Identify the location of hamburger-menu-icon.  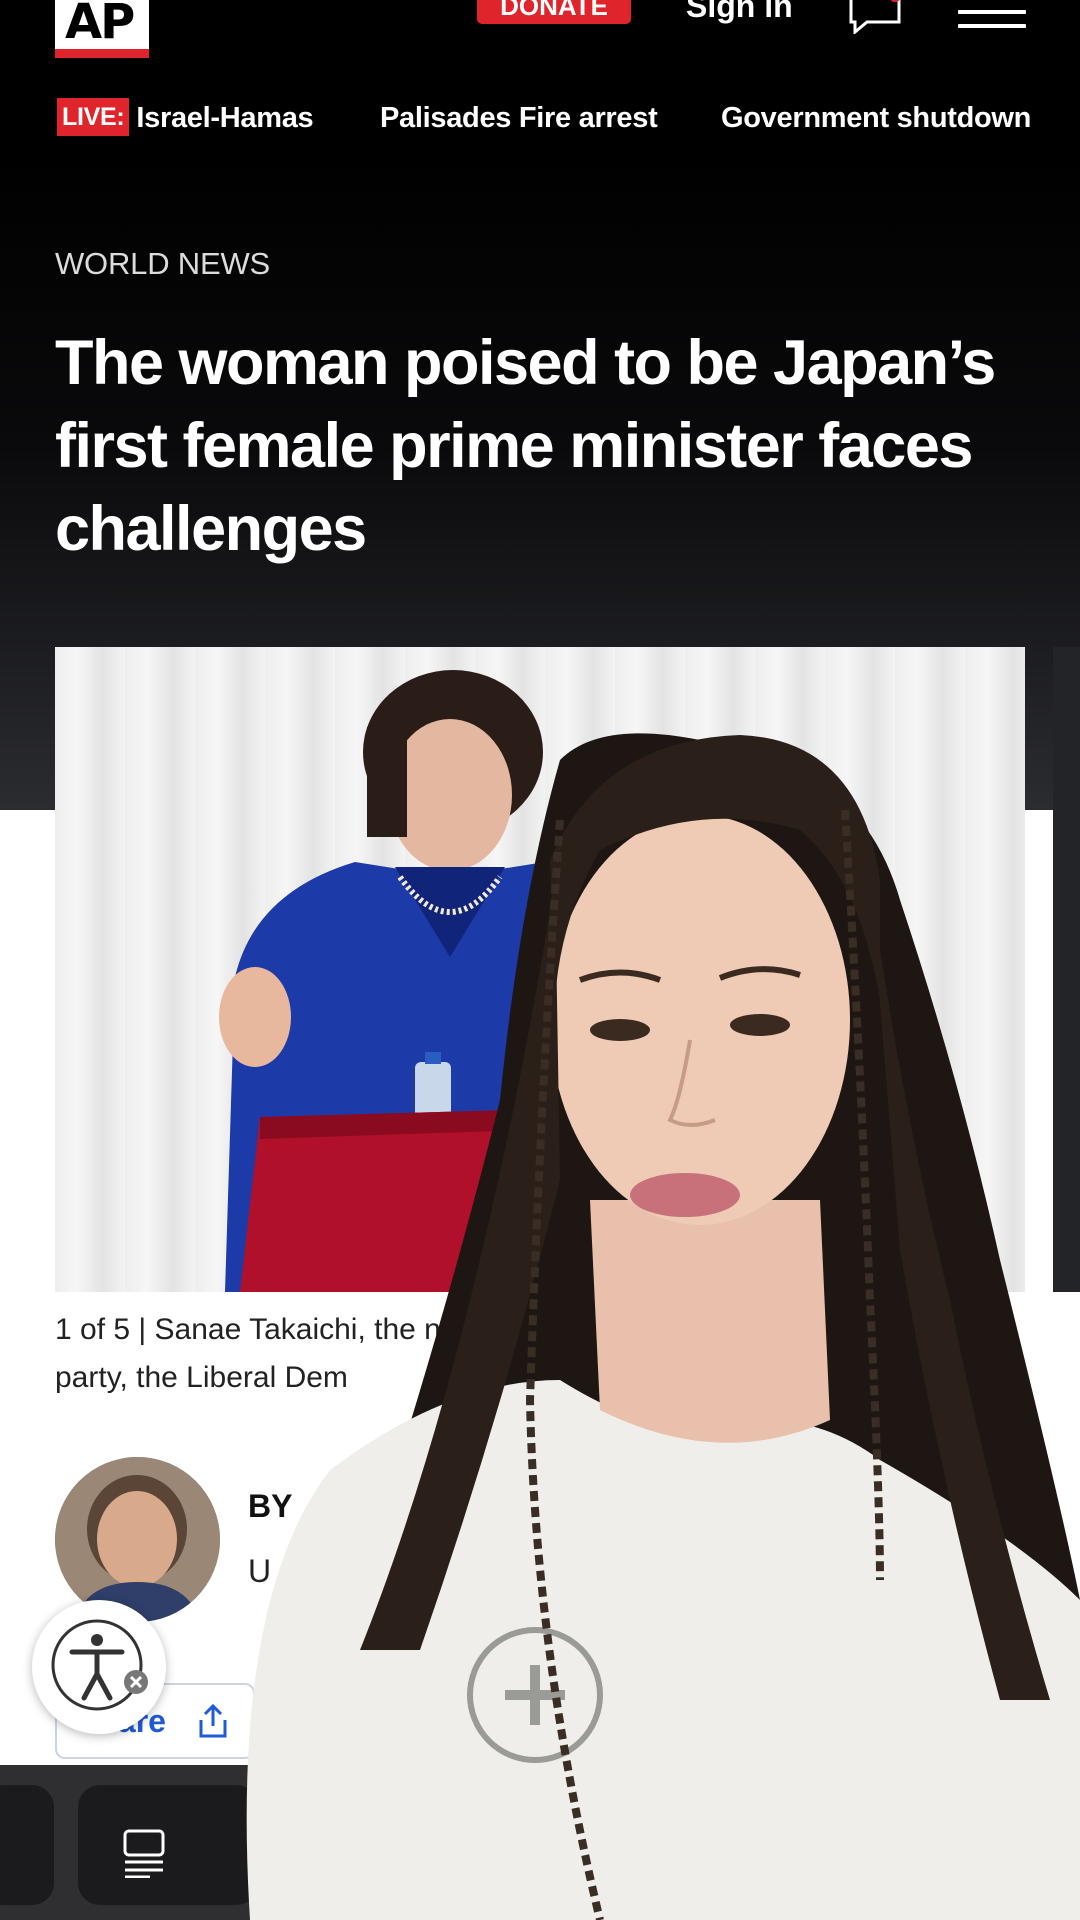
(992, 15).